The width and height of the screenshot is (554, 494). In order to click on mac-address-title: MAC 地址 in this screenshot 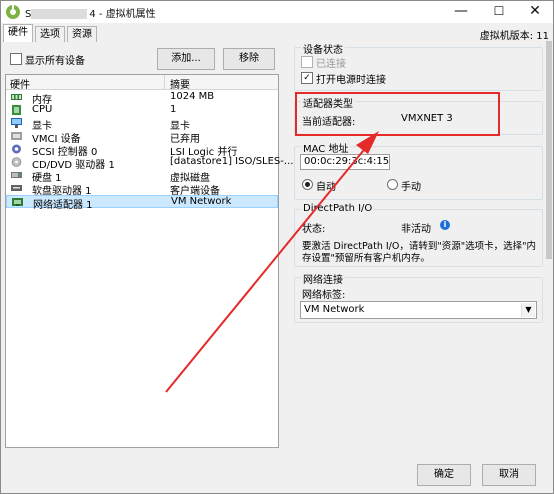, I will do `click(326, 147)`.